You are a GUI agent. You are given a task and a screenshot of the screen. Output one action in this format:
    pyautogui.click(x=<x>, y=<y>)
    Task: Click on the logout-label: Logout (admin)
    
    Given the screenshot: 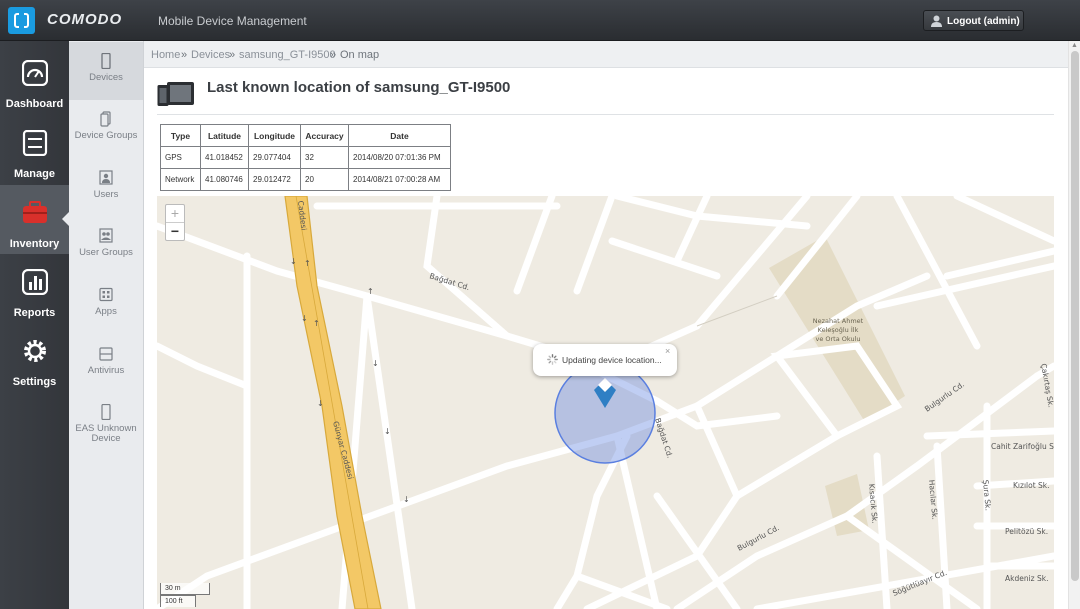 What is the action you would take?
    pyautogui.click(x=983, y=21)
    